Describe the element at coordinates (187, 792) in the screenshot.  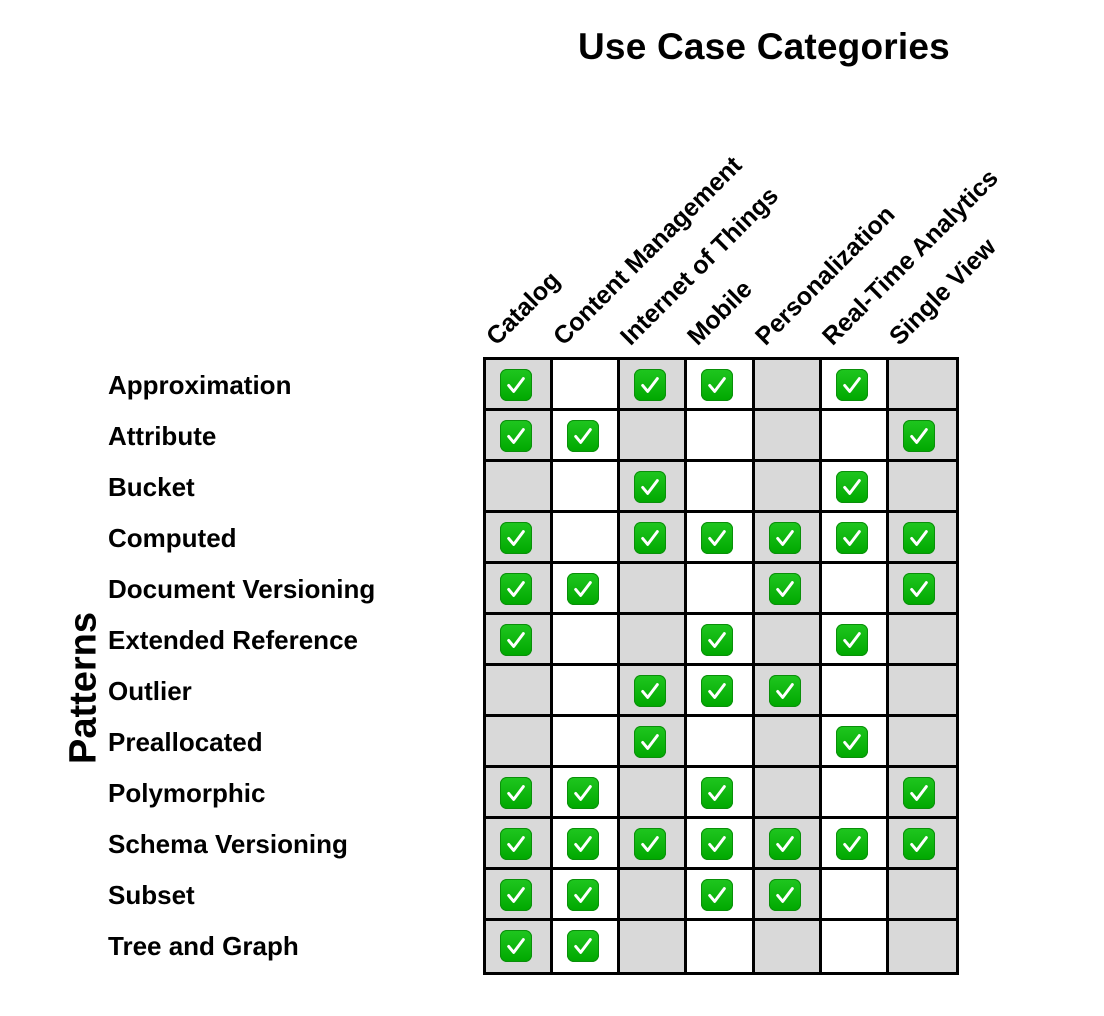
I see `row-label: Polymorphic` at that location.